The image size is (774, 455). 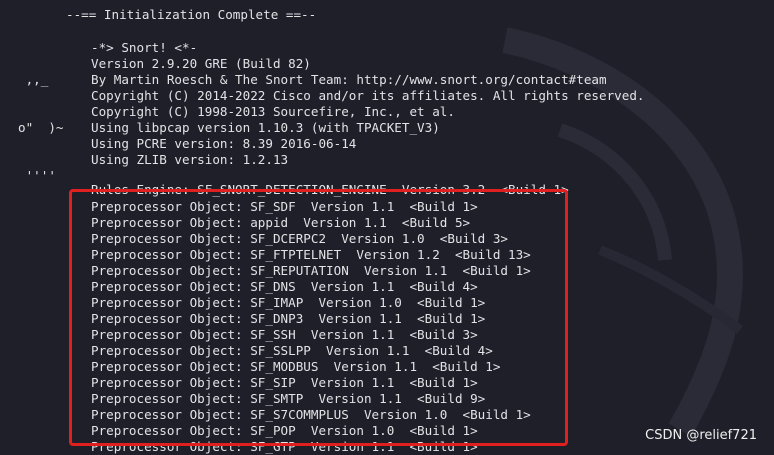 What do you see at coordinates (33, 79) in the screenshot?
I see `logo-line: ,,_` at bounding box center [33, 79].